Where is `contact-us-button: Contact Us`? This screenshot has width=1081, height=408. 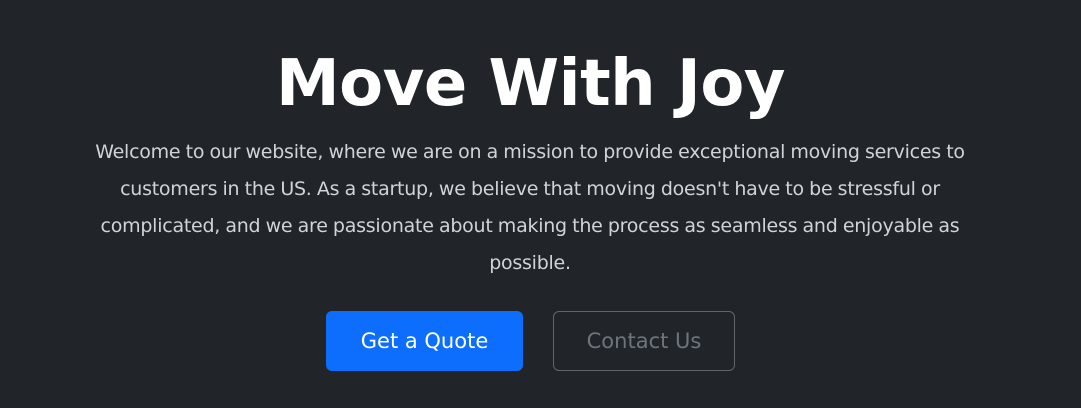 contact-us-button: Contact Us is located at coordinates (644, 341).